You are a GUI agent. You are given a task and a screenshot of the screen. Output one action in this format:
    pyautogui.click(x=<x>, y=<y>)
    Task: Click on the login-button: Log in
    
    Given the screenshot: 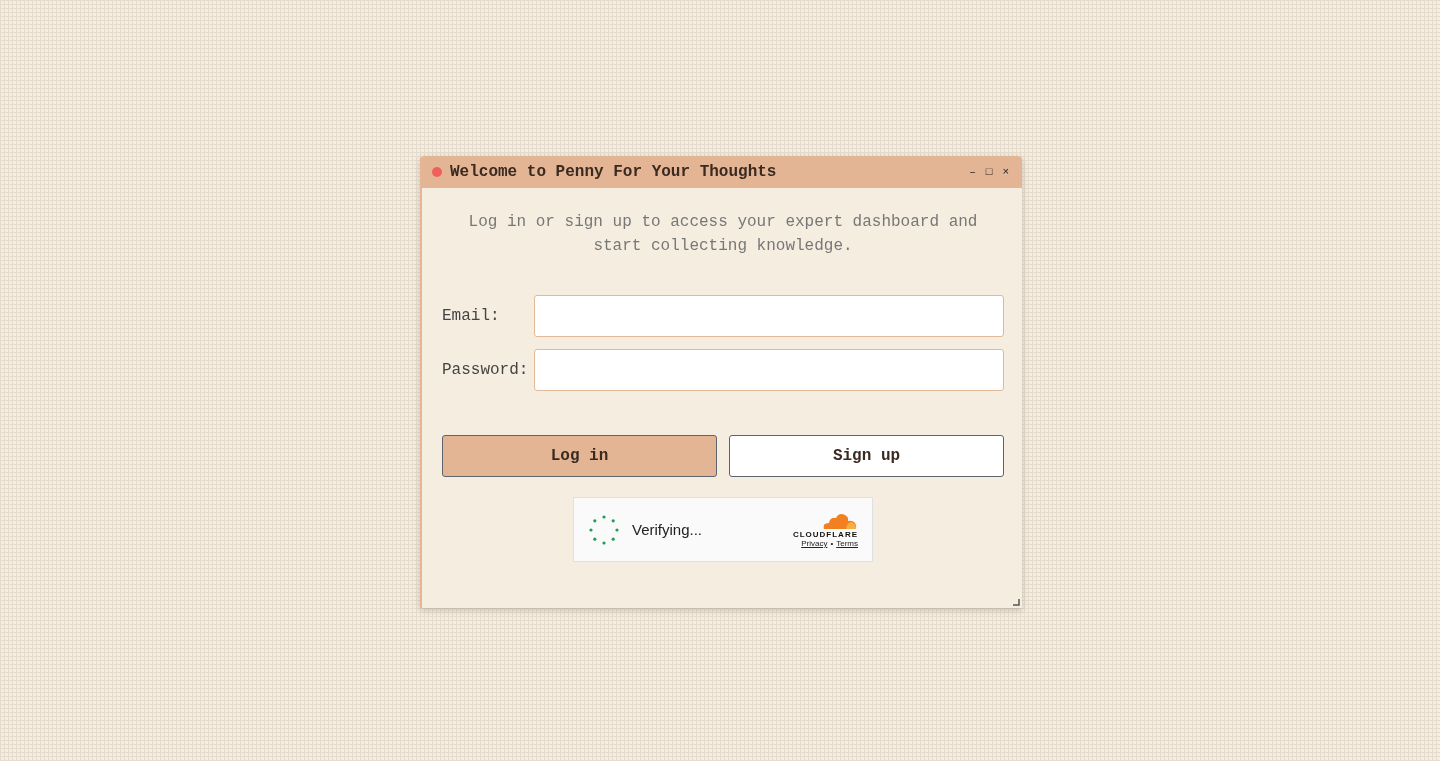 What is the action you would take?
    pyautogui.click(x=579, y=456)
    